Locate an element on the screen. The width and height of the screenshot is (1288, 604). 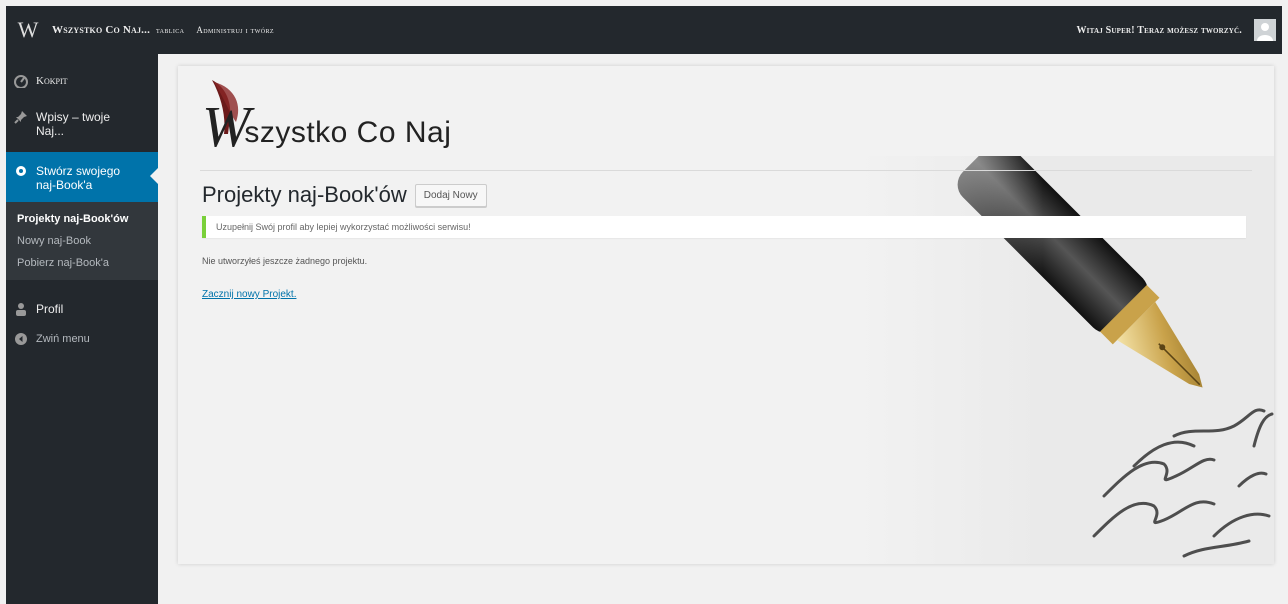
start-project-link: Zacznij nowy Projekt. is located at coordinates (249, 294).